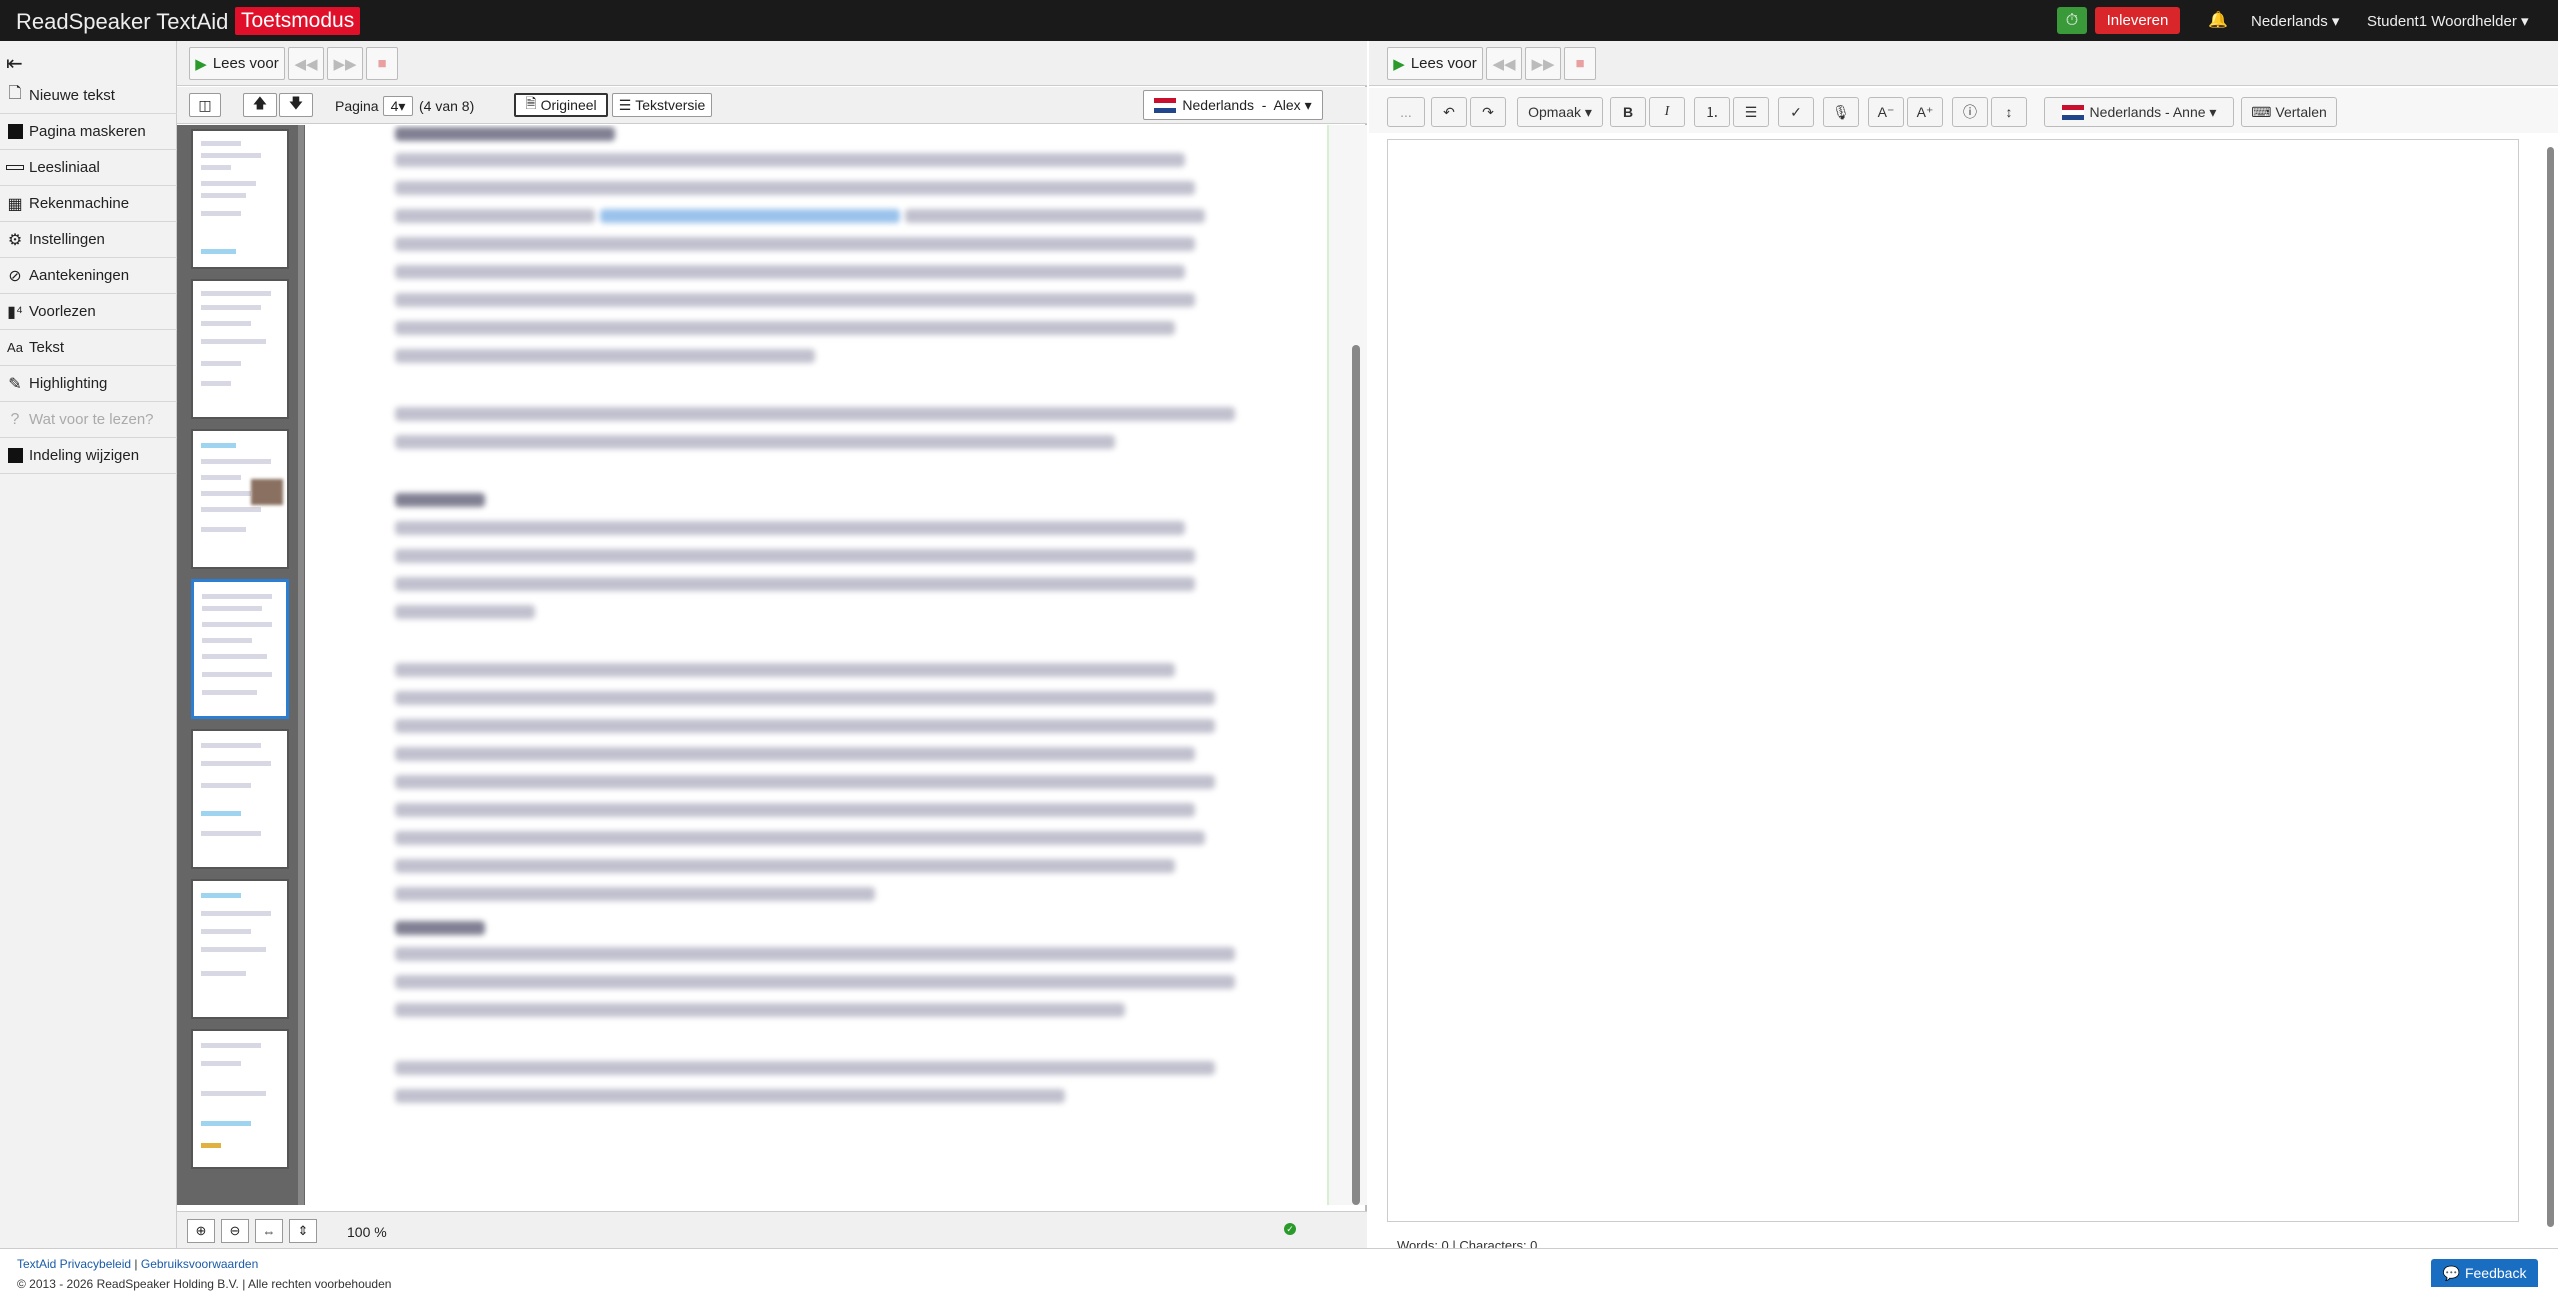  I want to click on original-label: Origineel, so click(568, 105).